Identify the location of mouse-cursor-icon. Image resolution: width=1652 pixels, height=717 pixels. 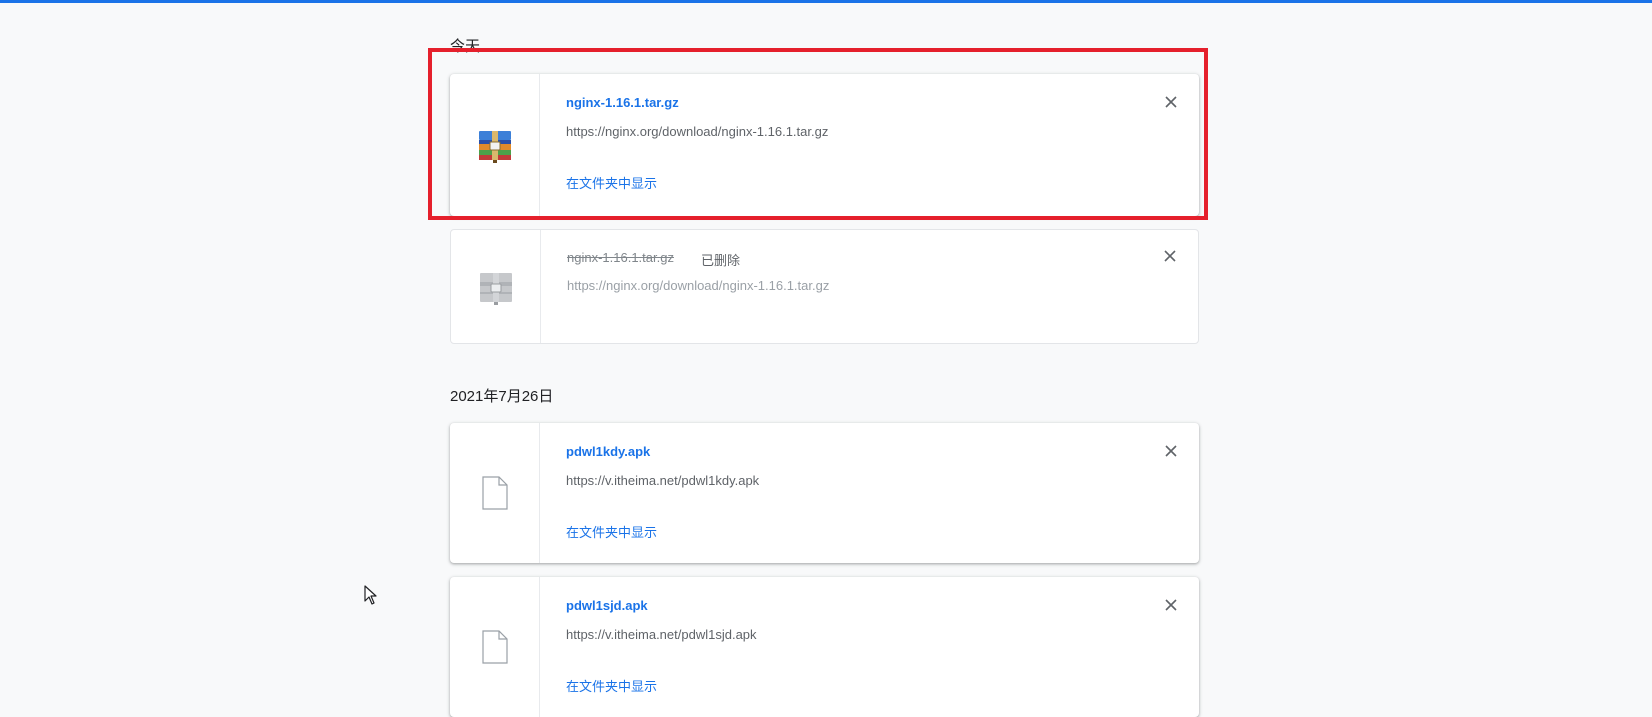
(371, 597).